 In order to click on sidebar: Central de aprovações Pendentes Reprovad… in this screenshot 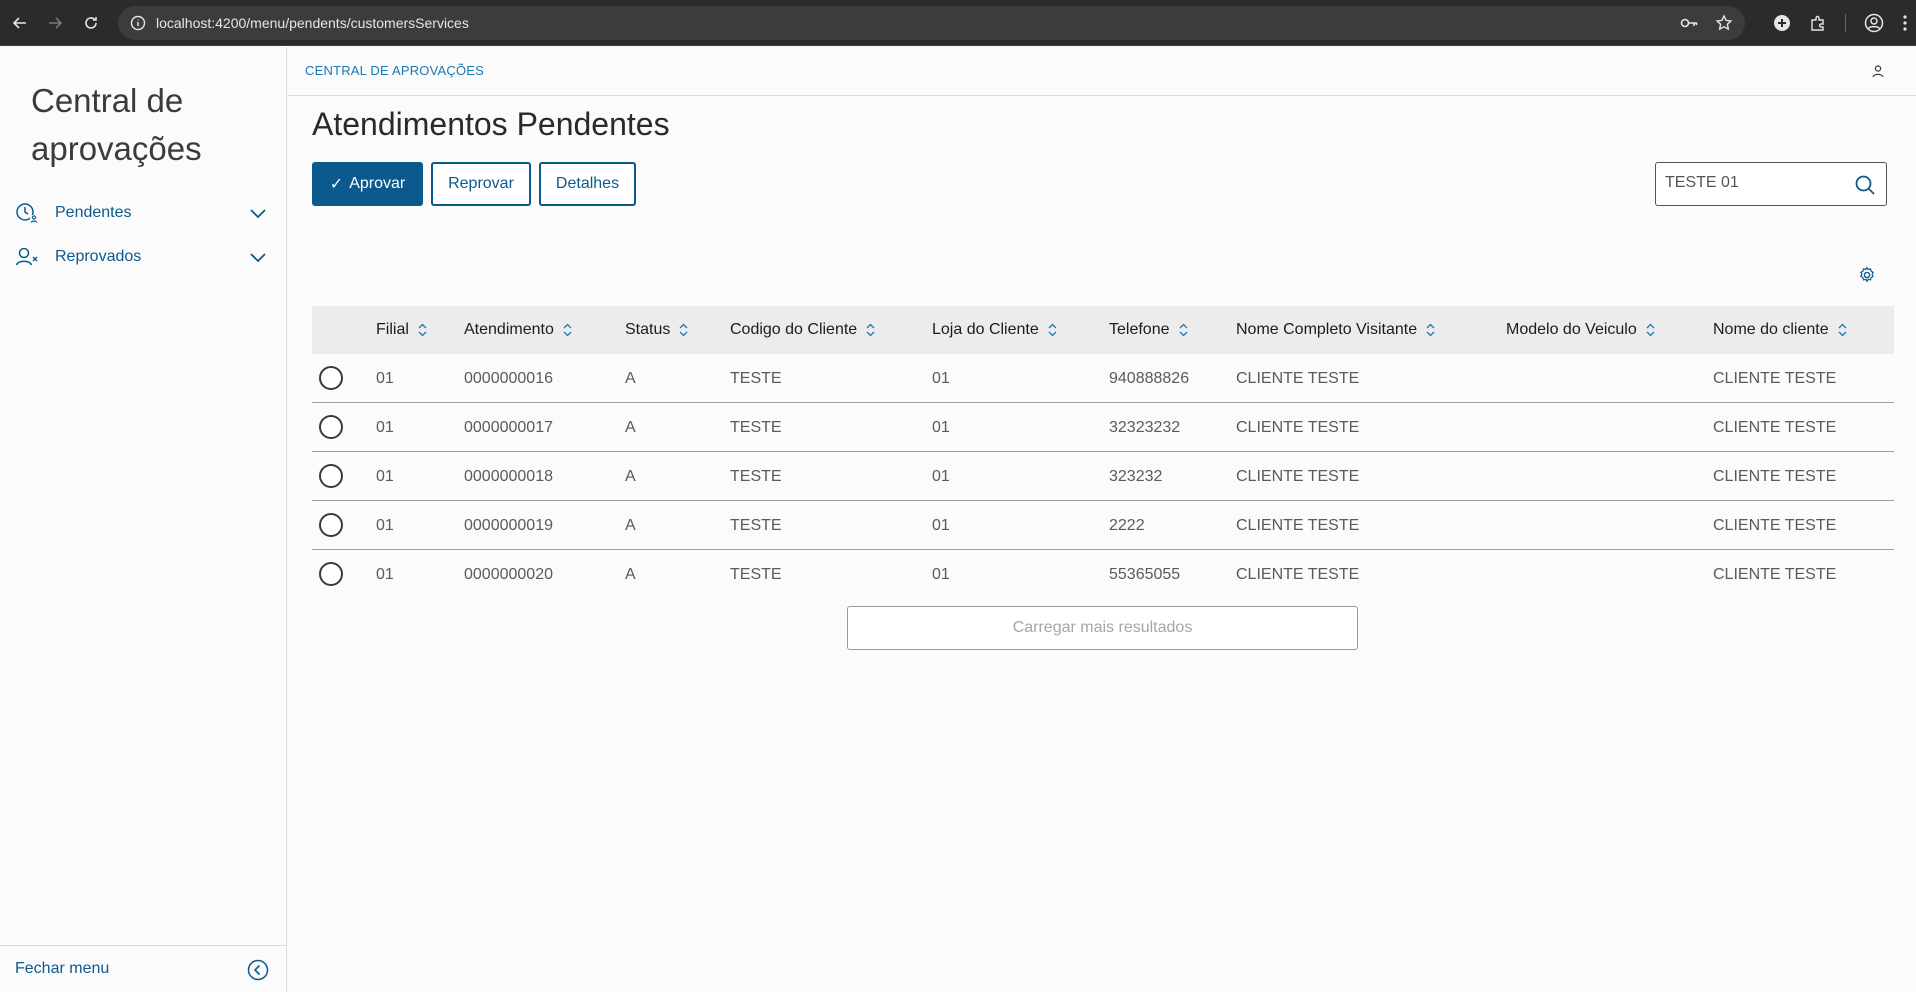, I will do `click(143, 519)`.